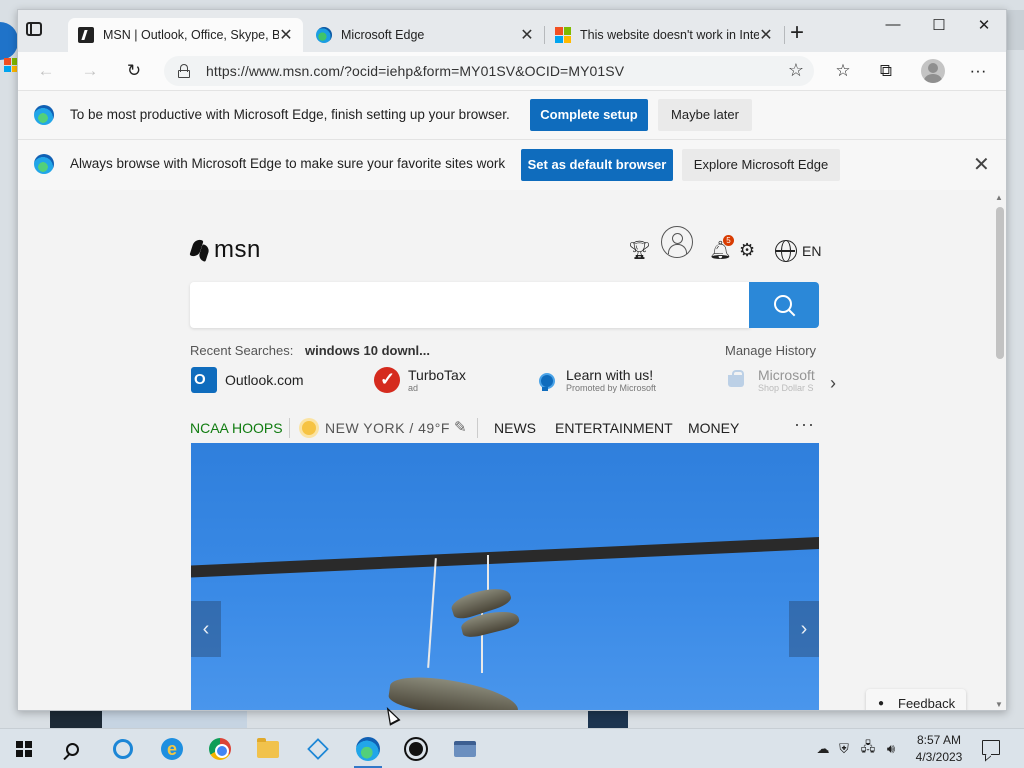  I want to click on windows-logo-icon, so click(24, 749).